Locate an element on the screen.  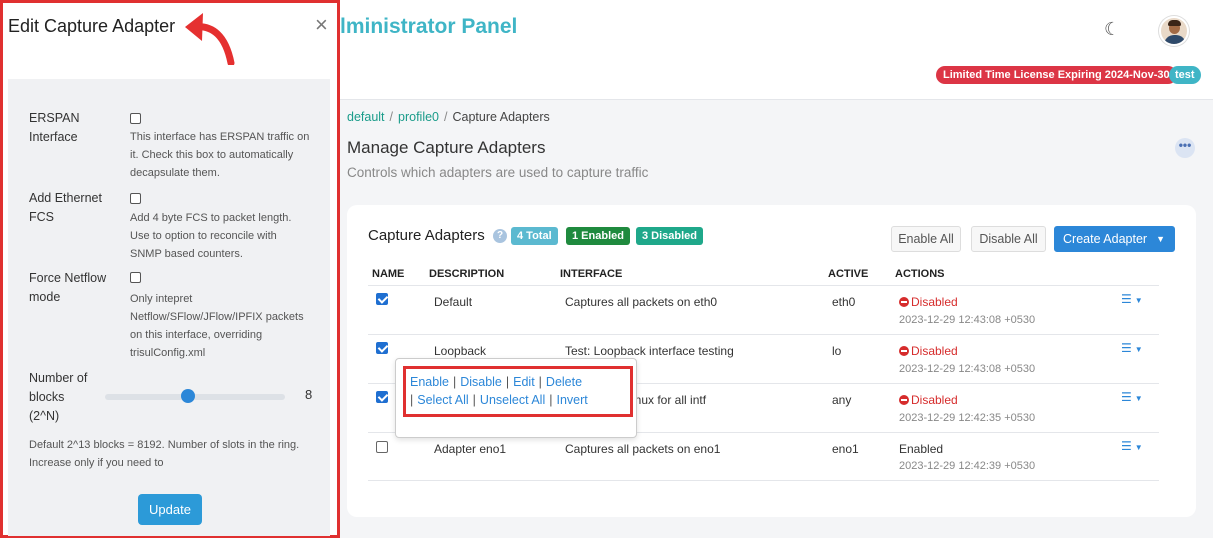
row-active: any is located at coordinates (842, 400).